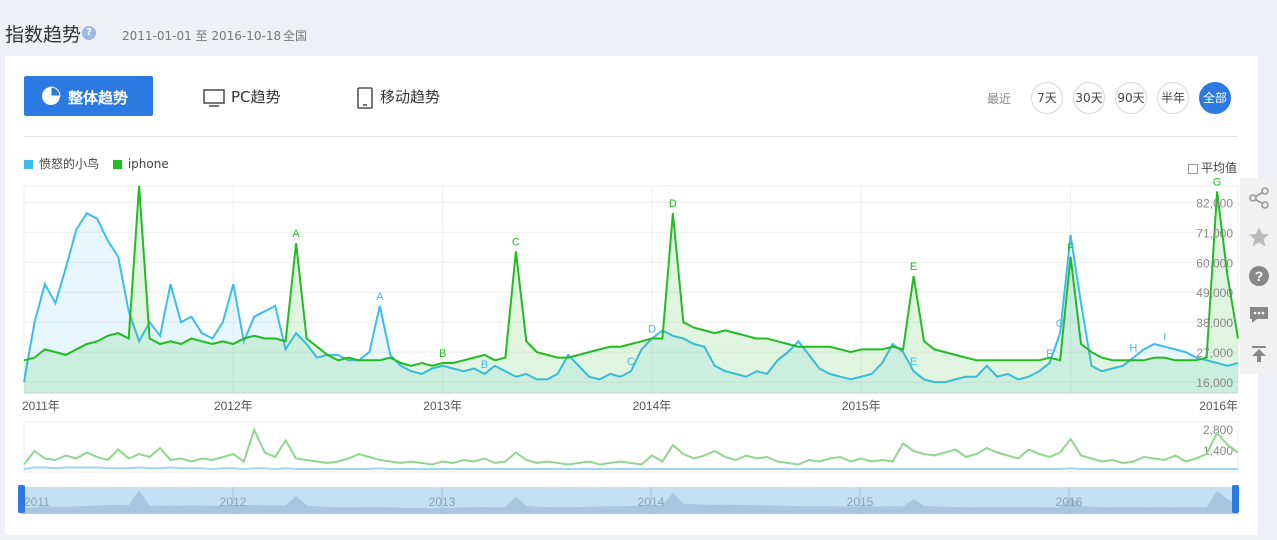 The height and width of the screenshot is (540, 1277). I want to click on date-range: 2011-01-01 至 2016-10-18, so click(202, 36).